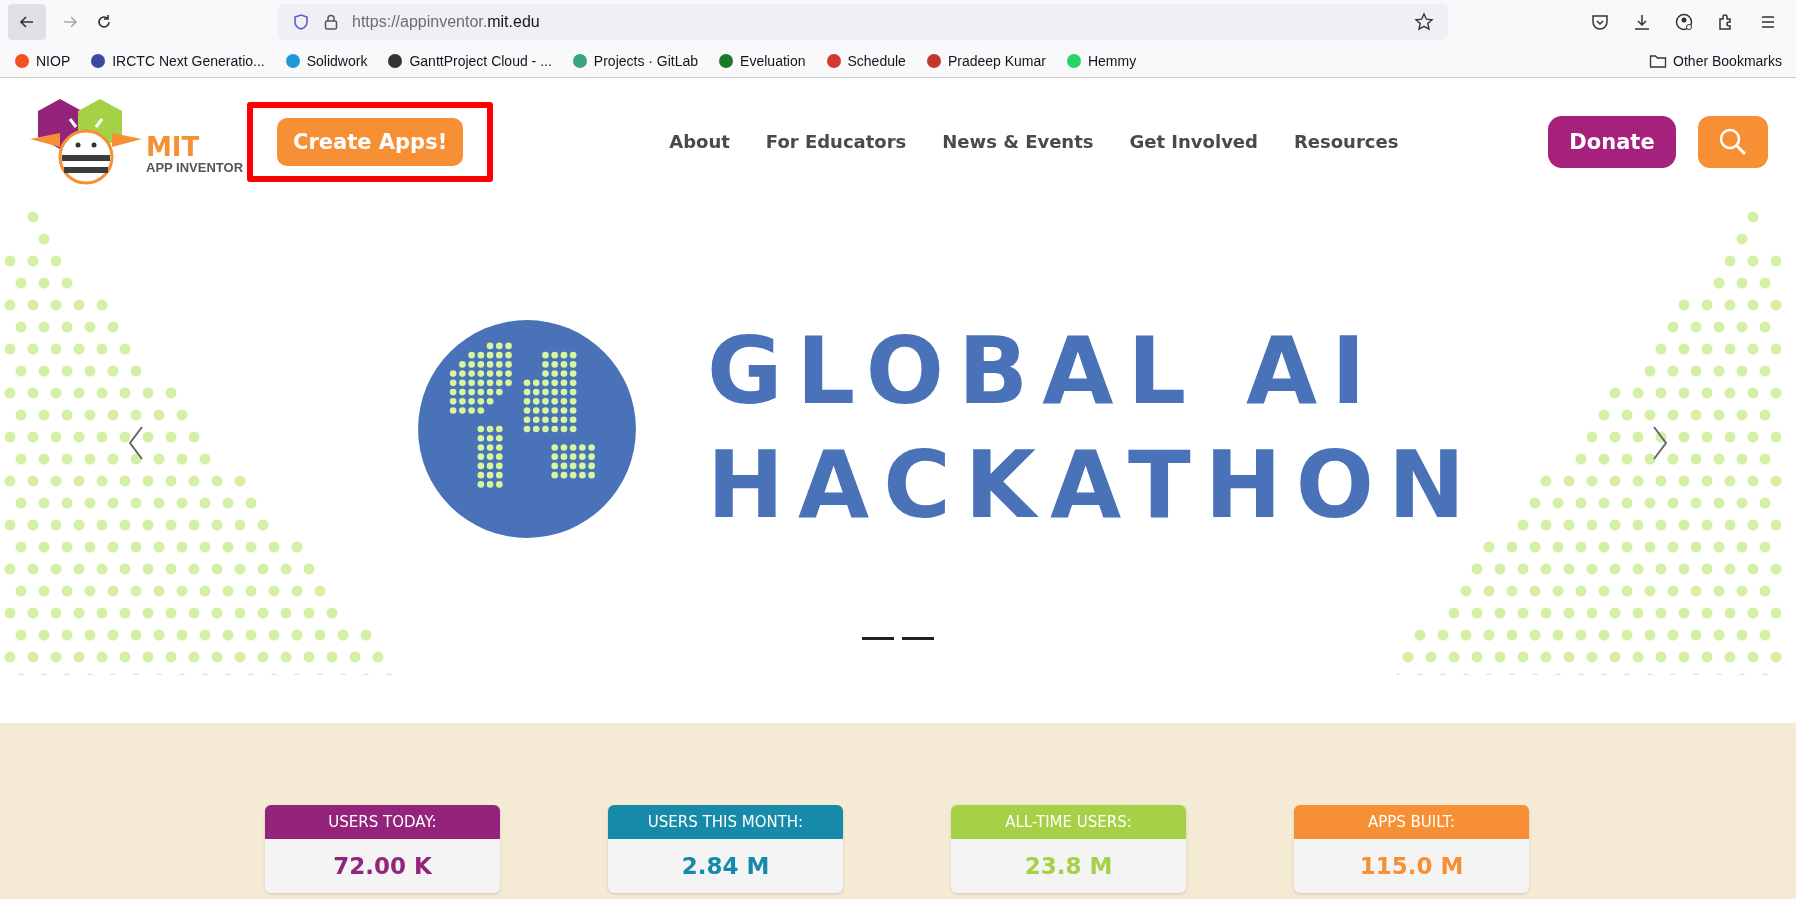 This screenshot has height=899, width=1796. I want to click on nav-link: For Educators, so click(836, 141).